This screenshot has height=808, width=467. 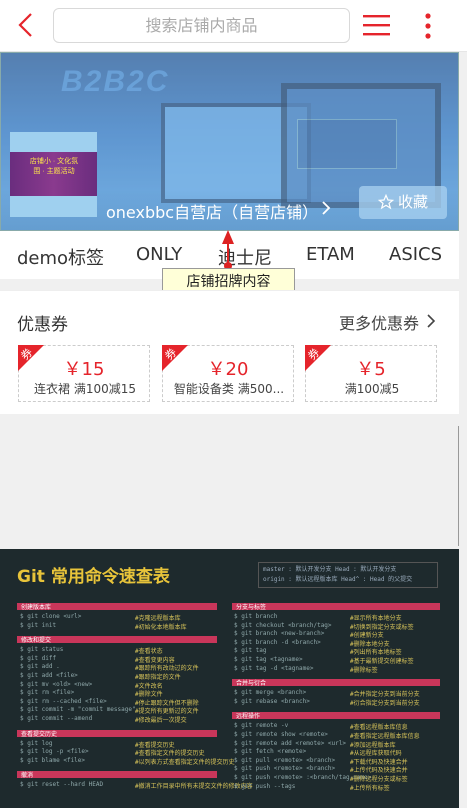 I want to click on coupon-card: 券 ￥5 满100减5, so click(x=371, y=373).